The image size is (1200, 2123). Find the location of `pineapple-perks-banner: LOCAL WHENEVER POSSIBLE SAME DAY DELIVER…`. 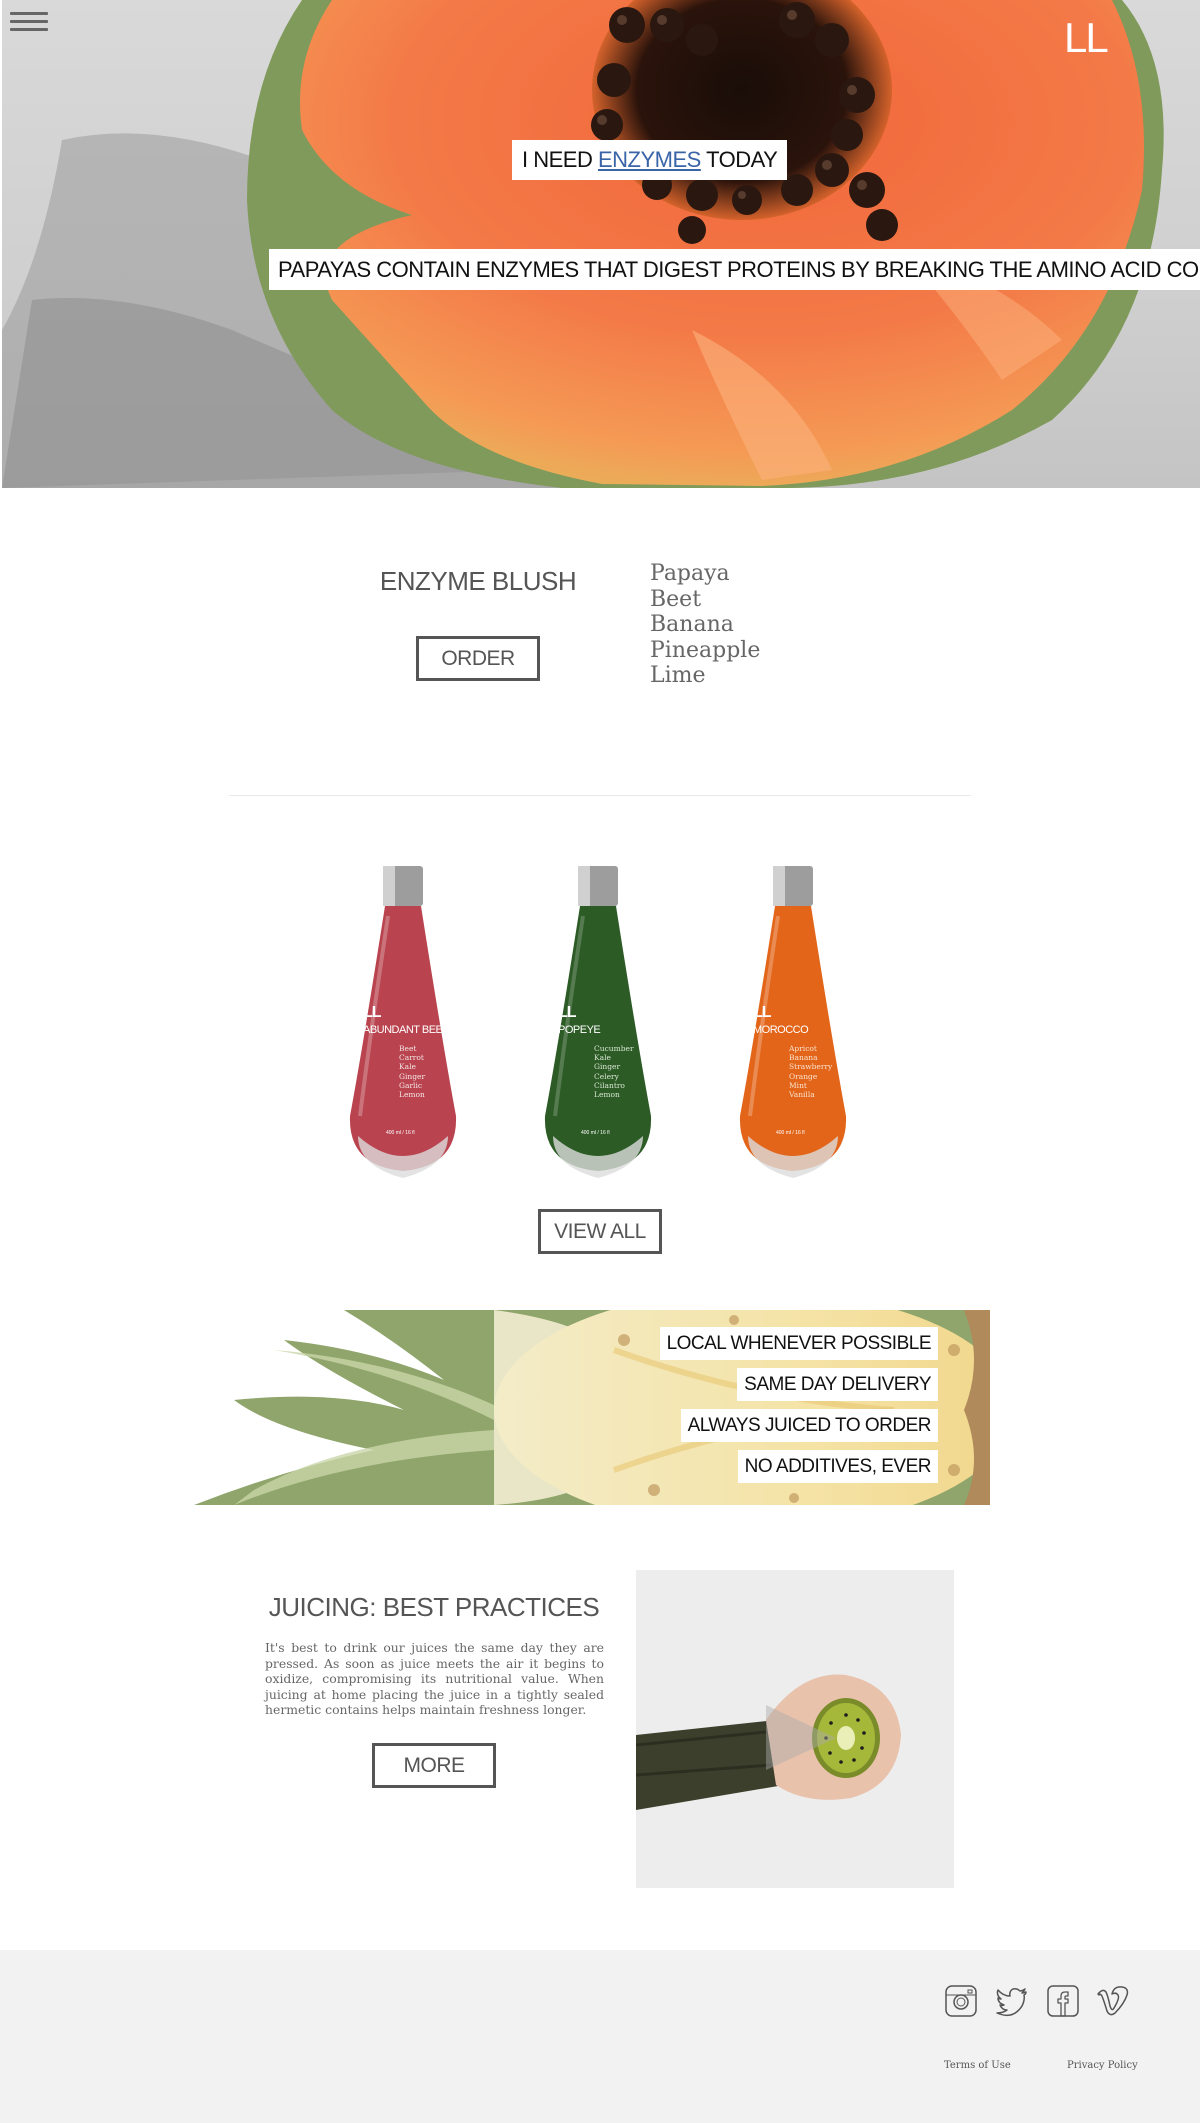

pineapple-perks-banner: LOCAL WHENEVER POSSIBLE SAME DAY DELIVER… is located at coordinates (592, 1407).